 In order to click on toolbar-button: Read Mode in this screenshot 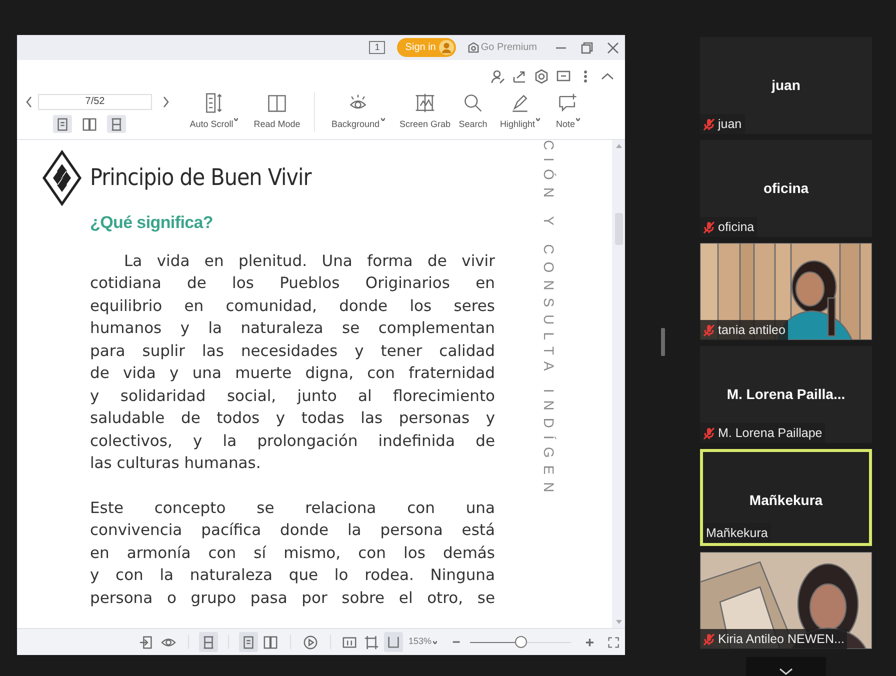, I will do `click(277, 112)`.